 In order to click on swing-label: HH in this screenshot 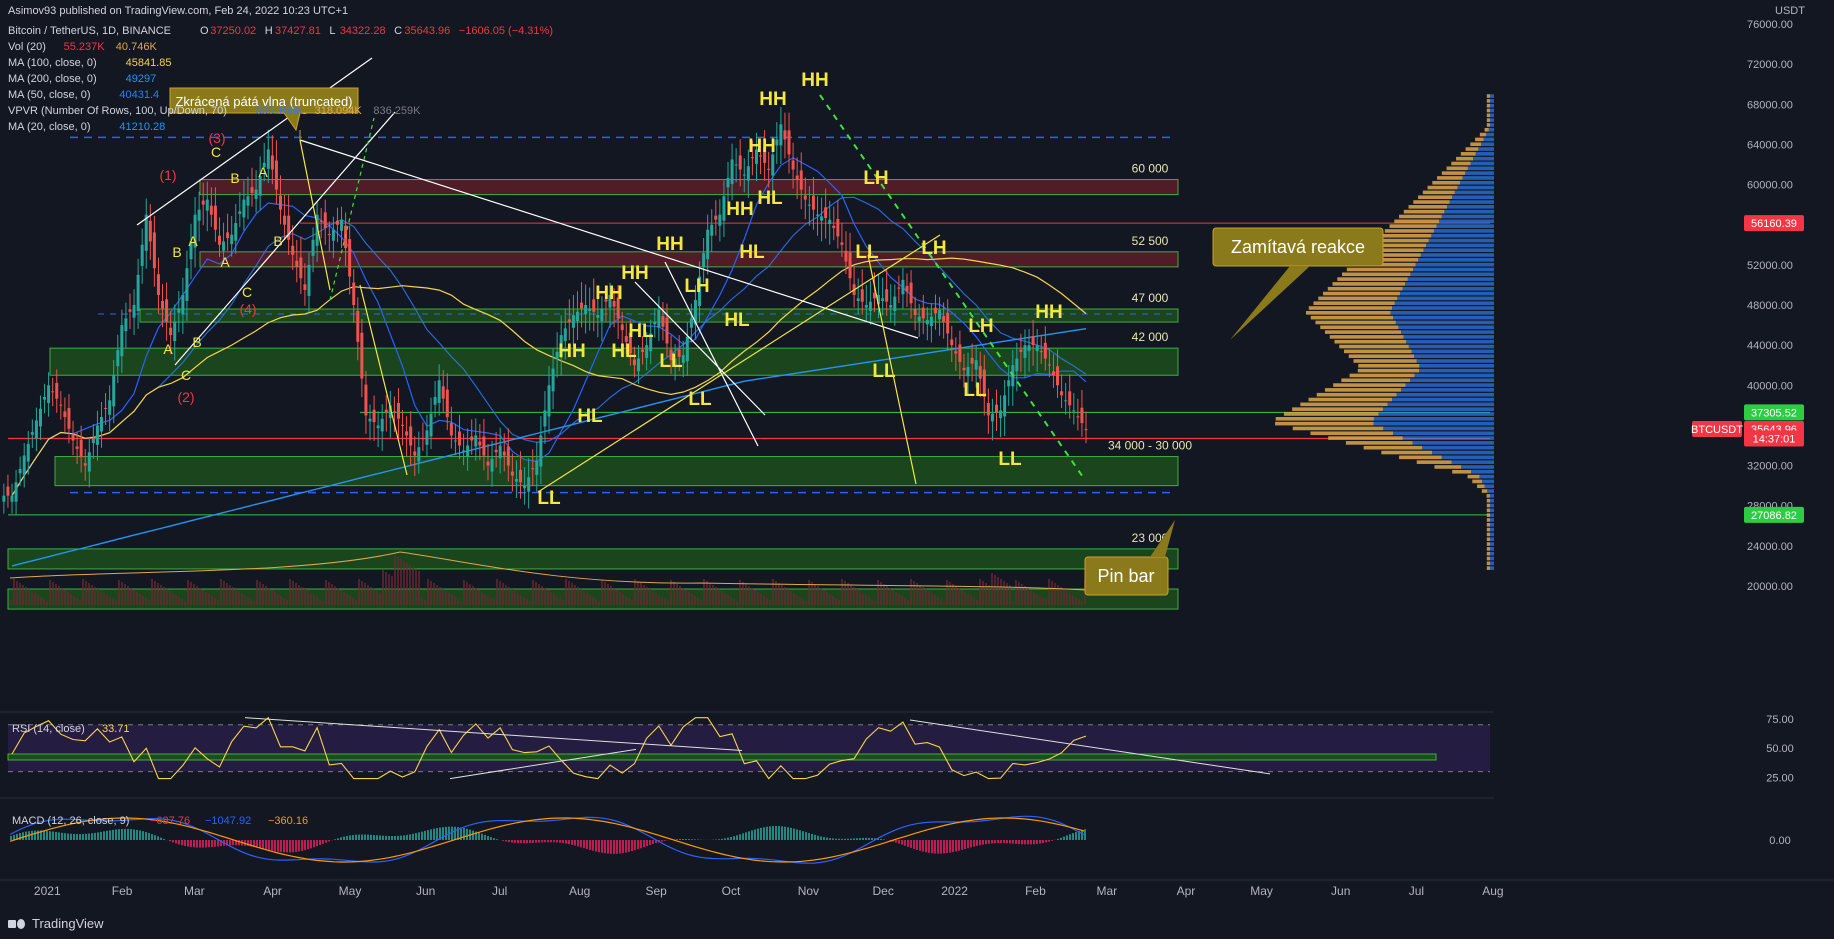, I will do `click(634, 273)`.